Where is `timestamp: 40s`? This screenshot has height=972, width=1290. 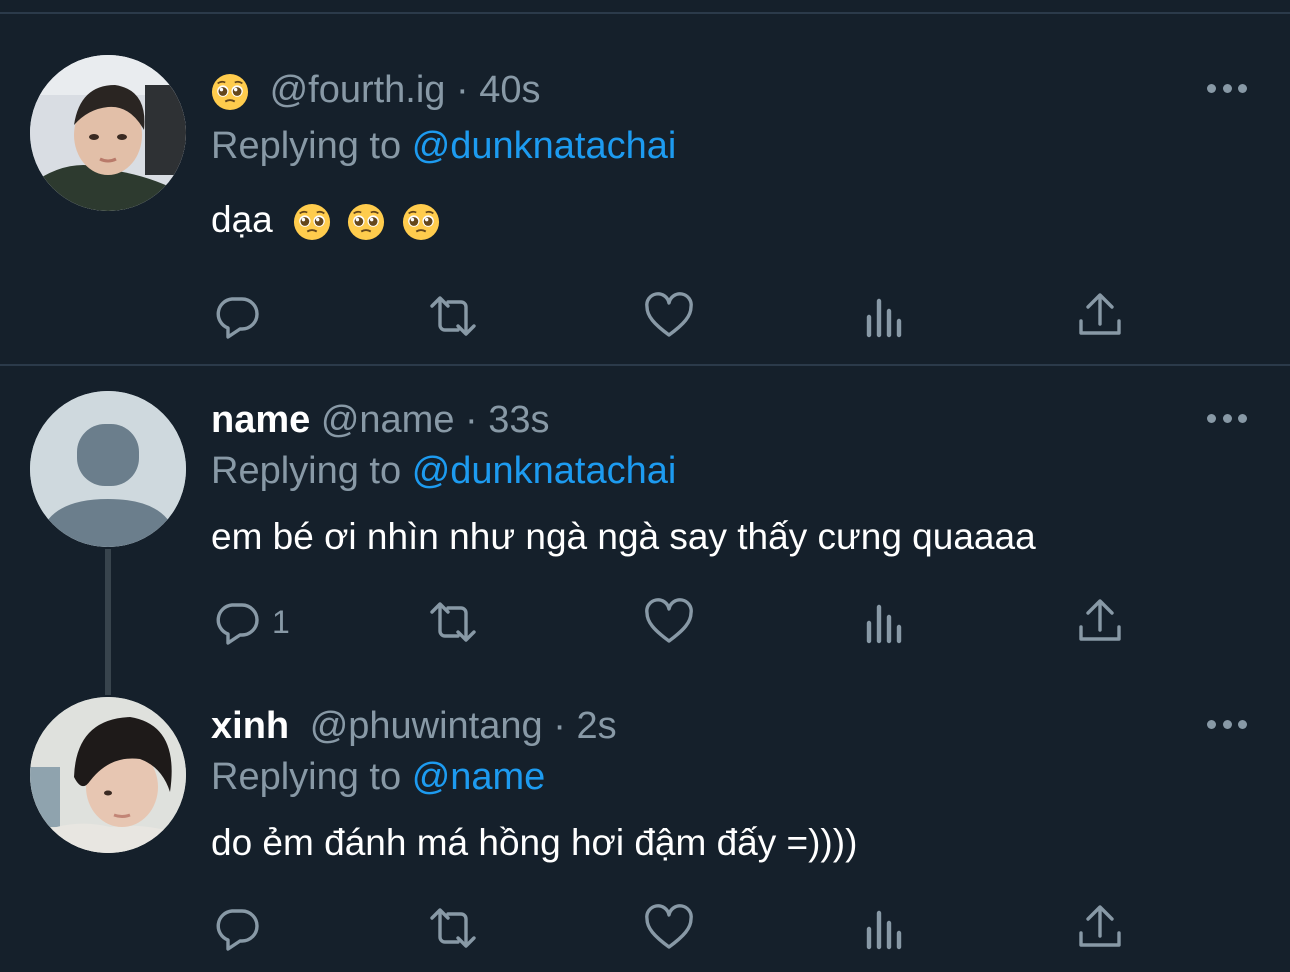
timestamp: 40s is located at coordinates (509, 90).